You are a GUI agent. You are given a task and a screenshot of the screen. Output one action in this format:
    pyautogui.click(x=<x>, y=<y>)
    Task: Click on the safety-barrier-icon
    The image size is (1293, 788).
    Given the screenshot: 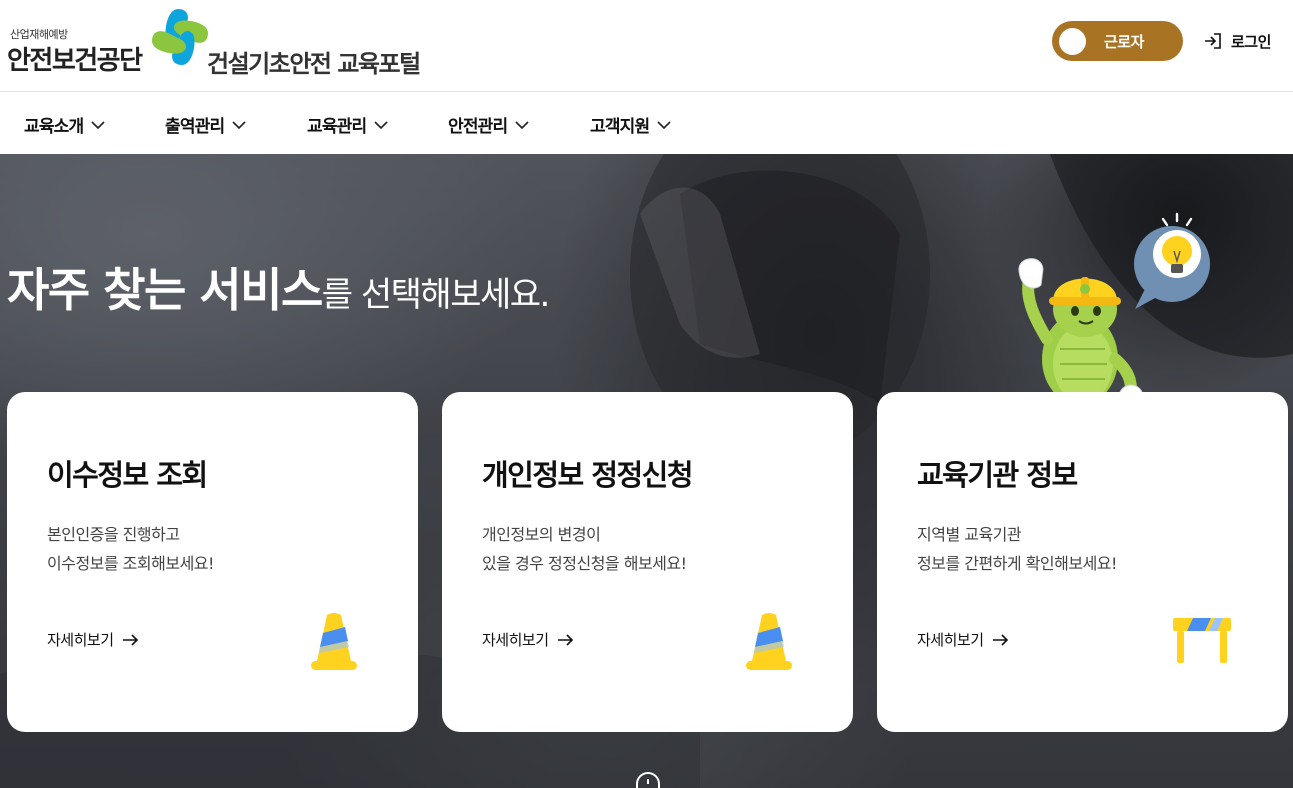 What is the action you would take?
    pyautogui.click(x=1202, y=640)
    